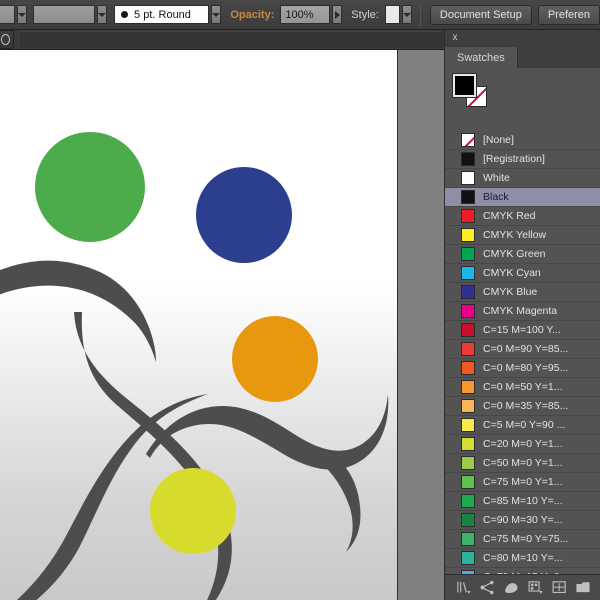 The image size is (600, 600). I want to click on swatch-row: CMYK Green, so click(522, 254).